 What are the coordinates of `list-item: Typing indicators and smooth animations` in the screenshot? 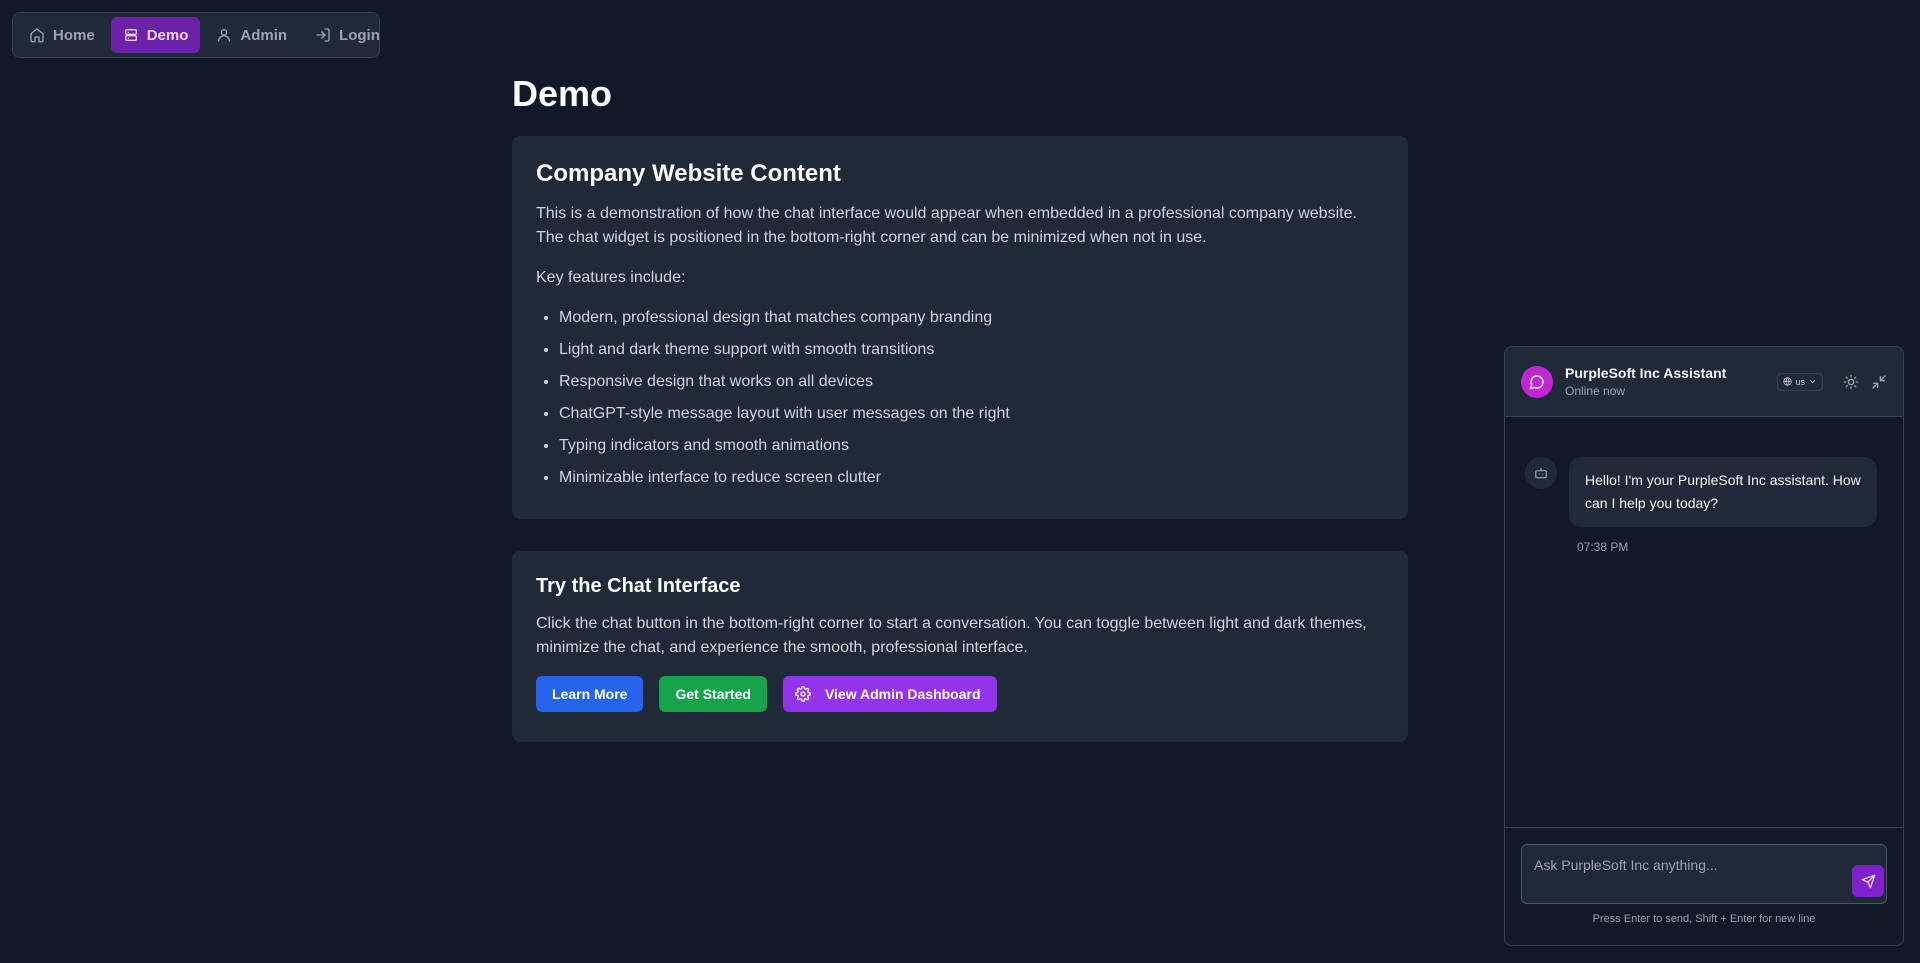 It's located at (971, 446).